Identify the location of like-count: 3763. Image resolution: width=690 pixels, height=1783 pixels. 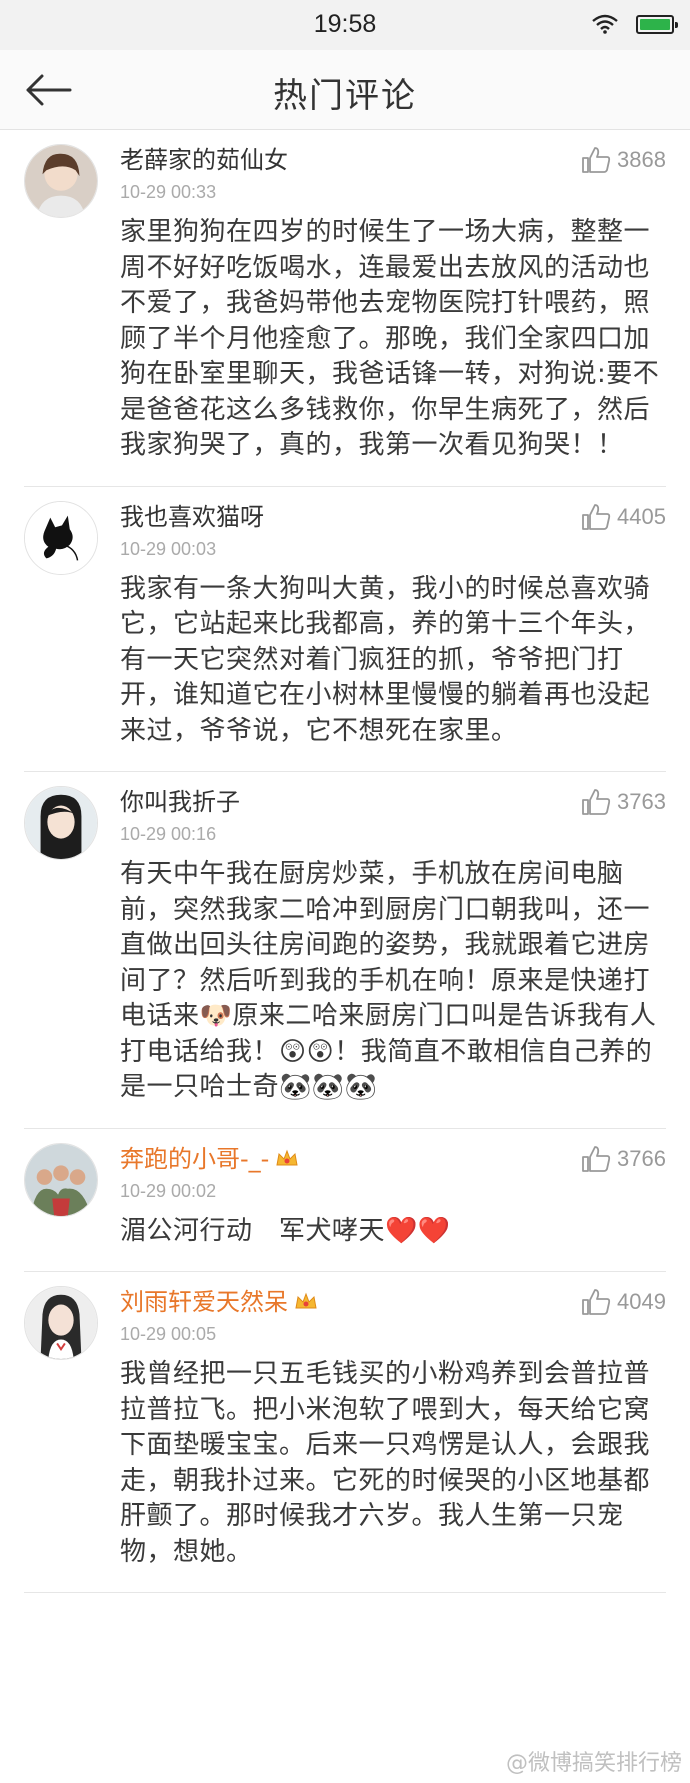
(641, 801).